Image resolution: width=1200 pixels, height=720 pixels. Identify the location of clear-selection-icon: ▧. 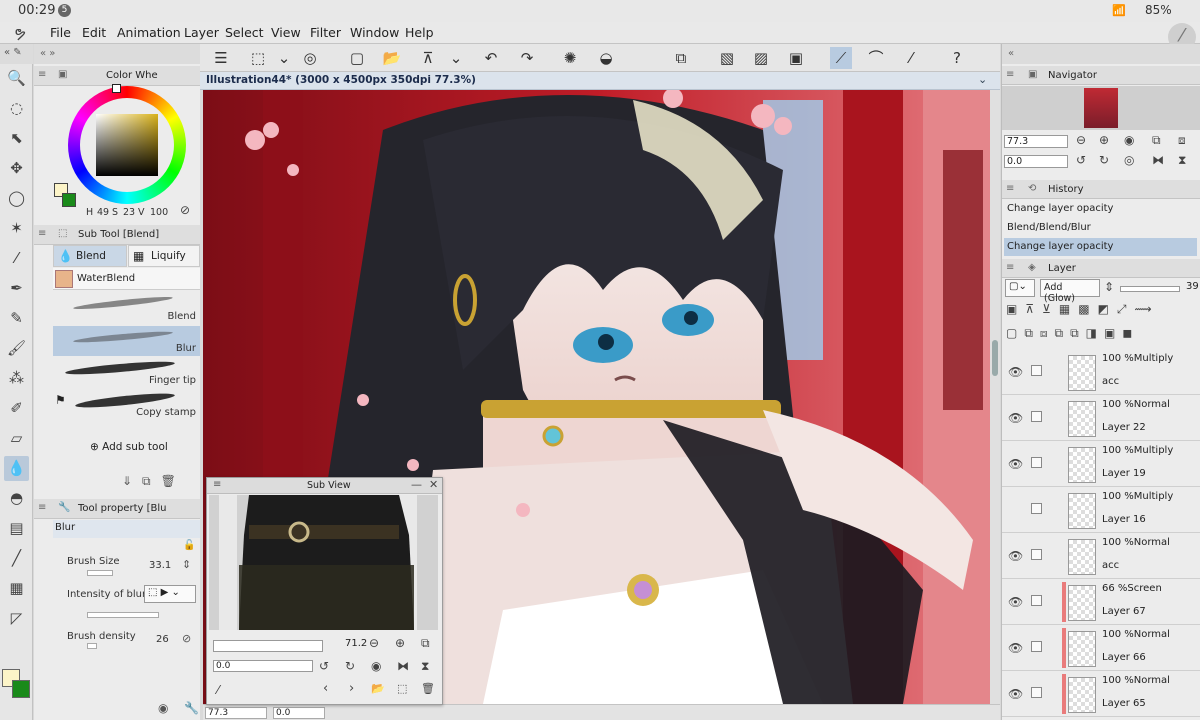
(727, 58).